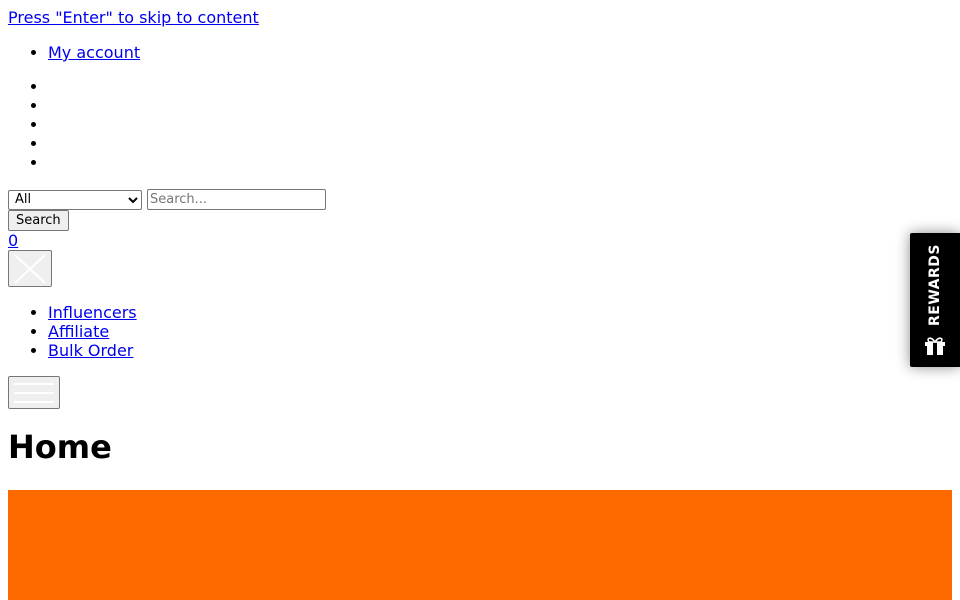  Describe the element at coordinates (934, 285) in the screenshot. I see `rewards-label: REWARDS` at that location.